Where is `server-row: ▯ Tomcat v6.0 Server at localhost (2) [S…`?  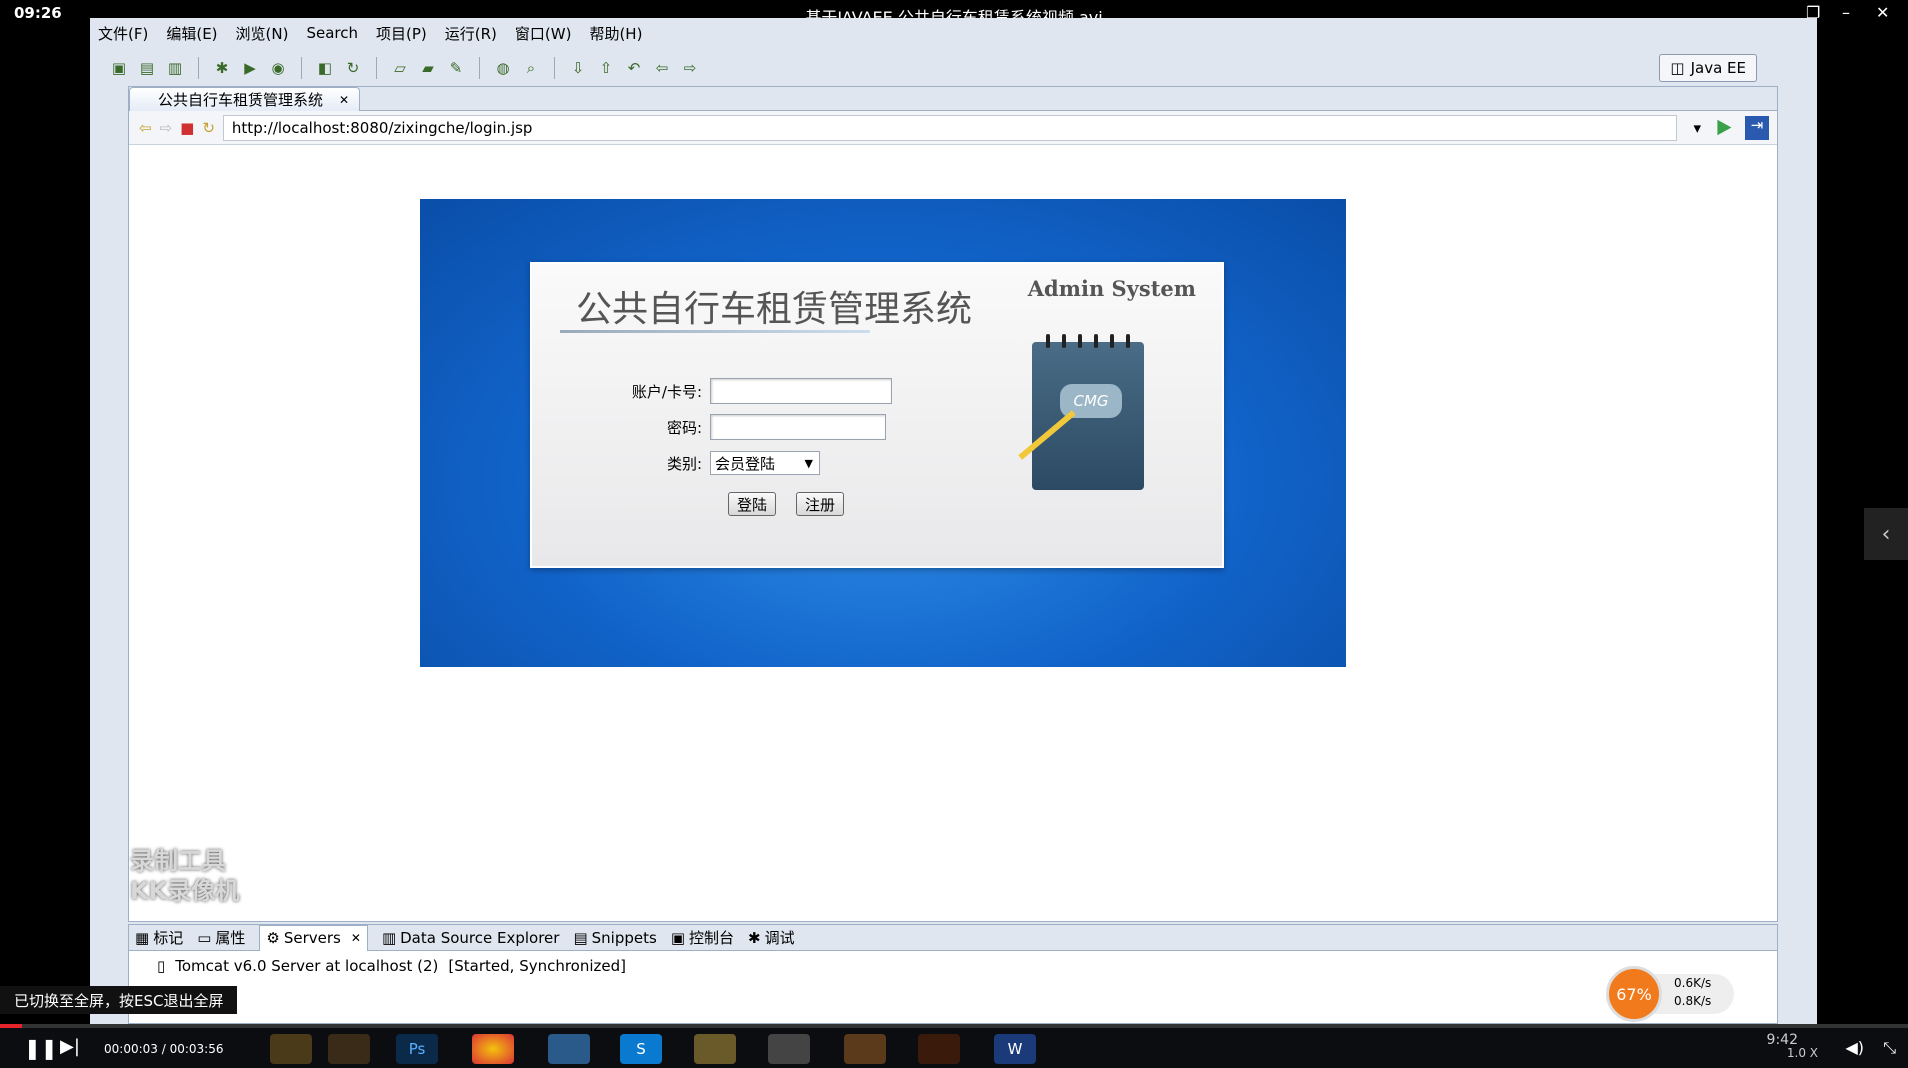 server-row: ▯ Tomcat v6.0 Server at localhost (2) [S… is located at coordinates (953, 963).